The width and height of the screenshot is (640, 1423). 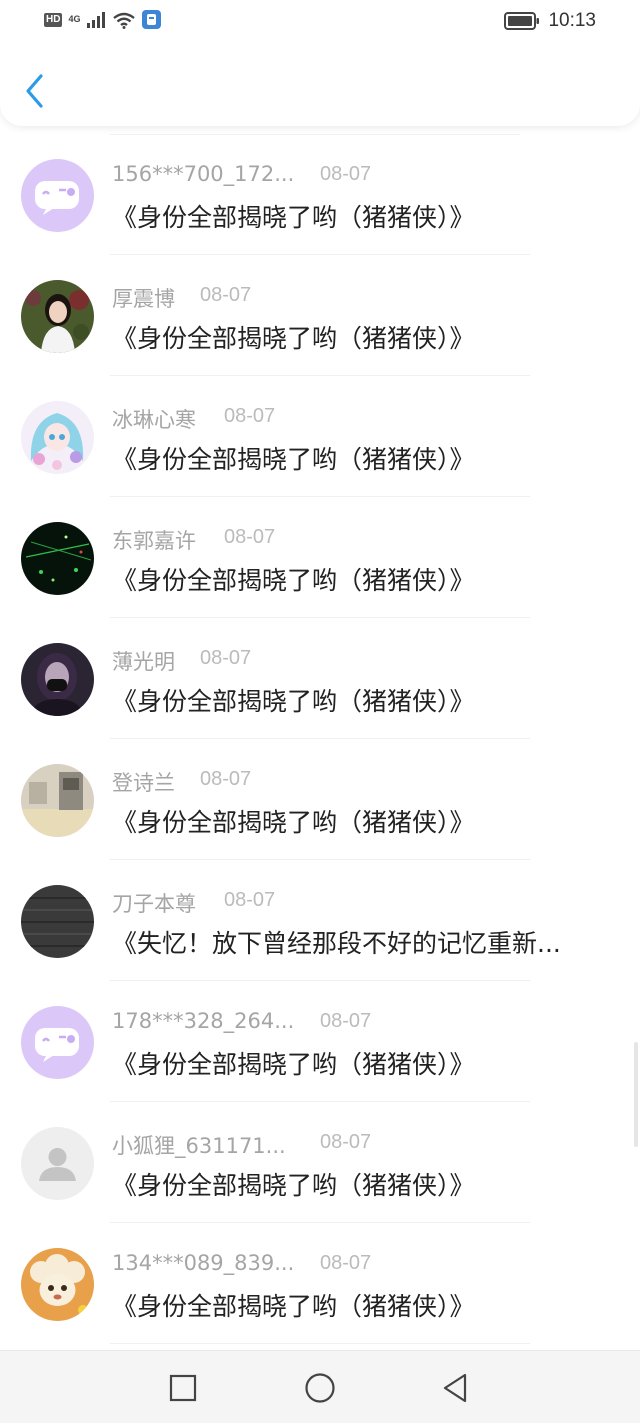 I want to click on list-item: 厚震博 08-07 《身份全部揭晓了哟（猪猪侠）》, so click(x=320, y=315).